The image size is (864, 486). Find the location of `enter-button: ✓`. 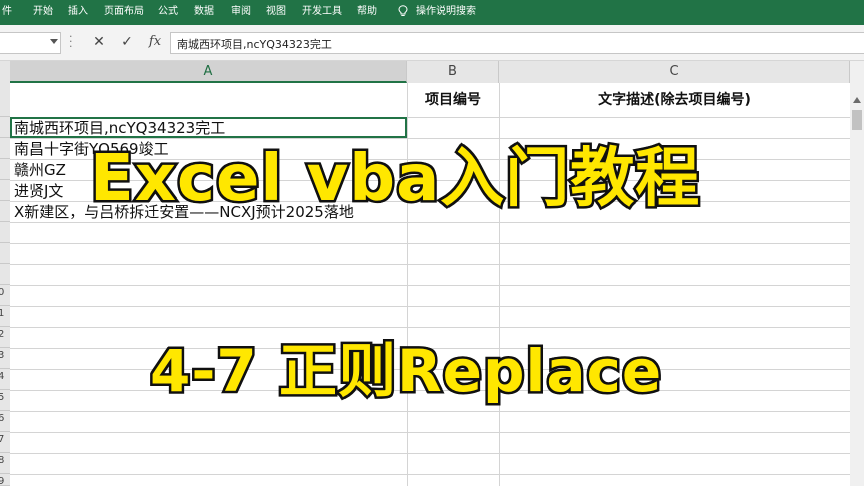

enter-button: ✓ is located at coordinates (127, 42).